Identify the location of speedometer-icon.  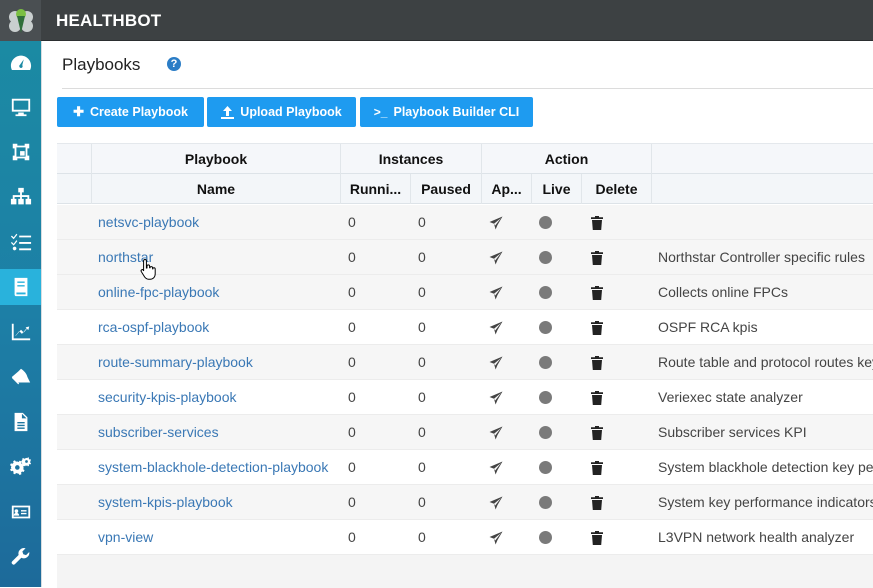
(20, 63).